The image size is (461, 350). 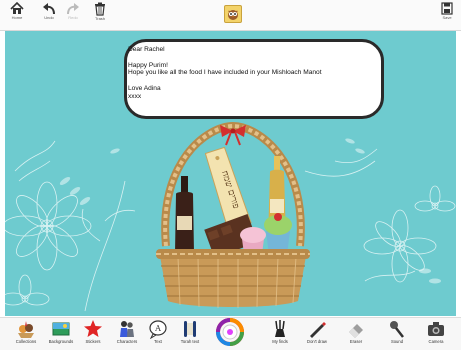 I want to click on trash-button: Trash, so click(x=100, y=11).